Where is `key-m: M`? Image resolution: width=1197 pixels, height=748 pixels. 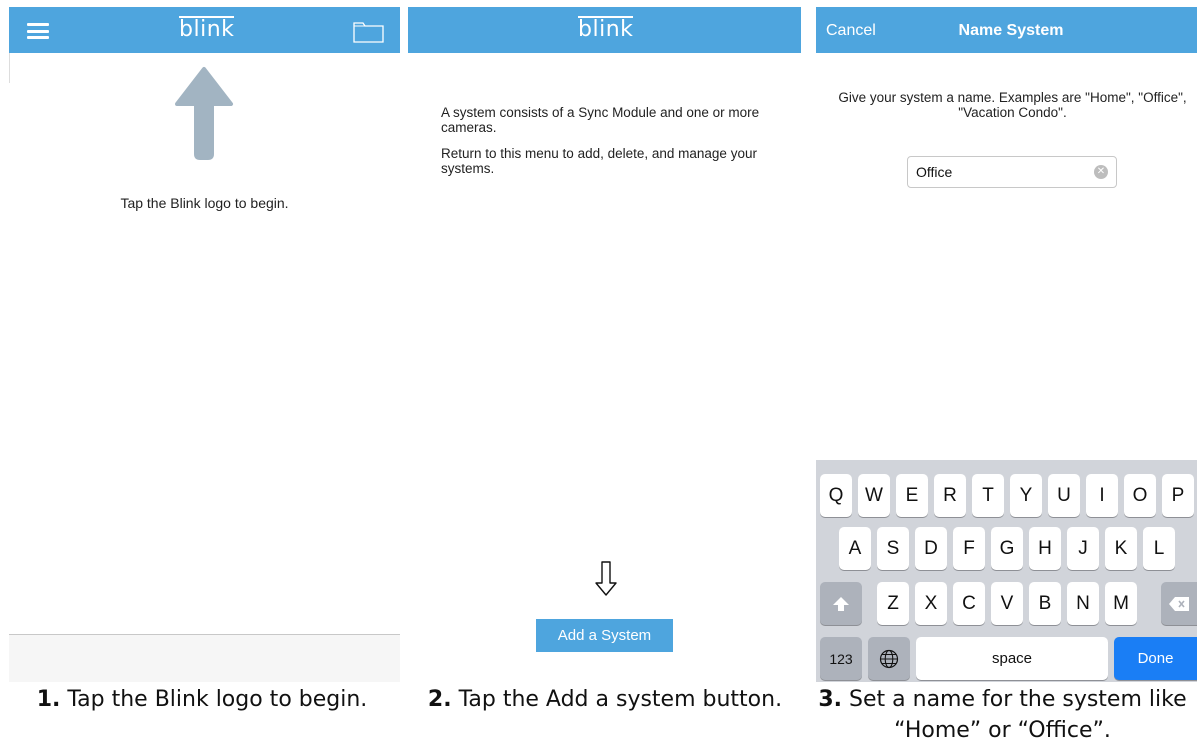 key-m: M is located at coordinates (1121, 603).